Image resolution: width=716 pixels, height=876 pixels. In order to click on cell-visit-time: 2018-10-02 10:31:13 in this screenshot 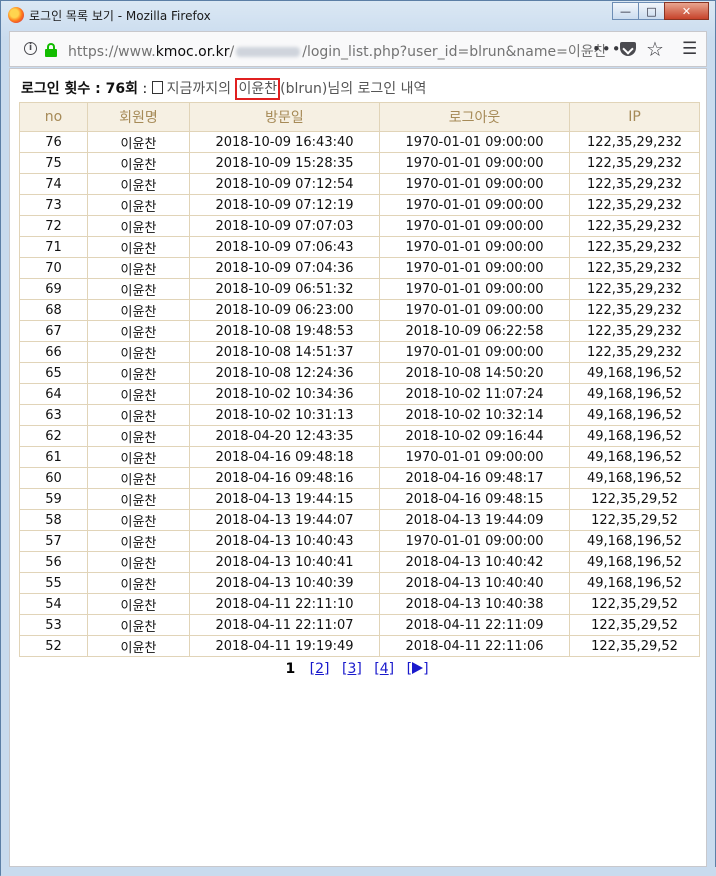, I will do `click(284, 415)`.